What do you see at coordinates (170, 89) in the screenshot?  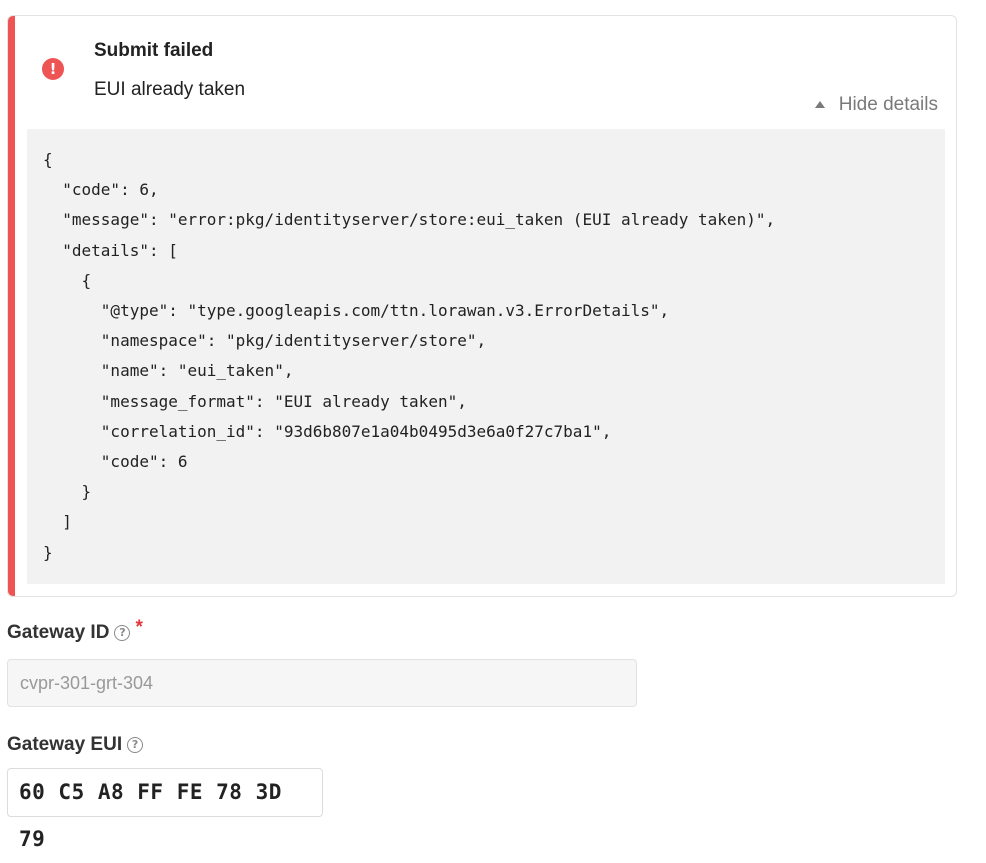 I see `error-message: EUI already taken` at bounding box center [170, 89].